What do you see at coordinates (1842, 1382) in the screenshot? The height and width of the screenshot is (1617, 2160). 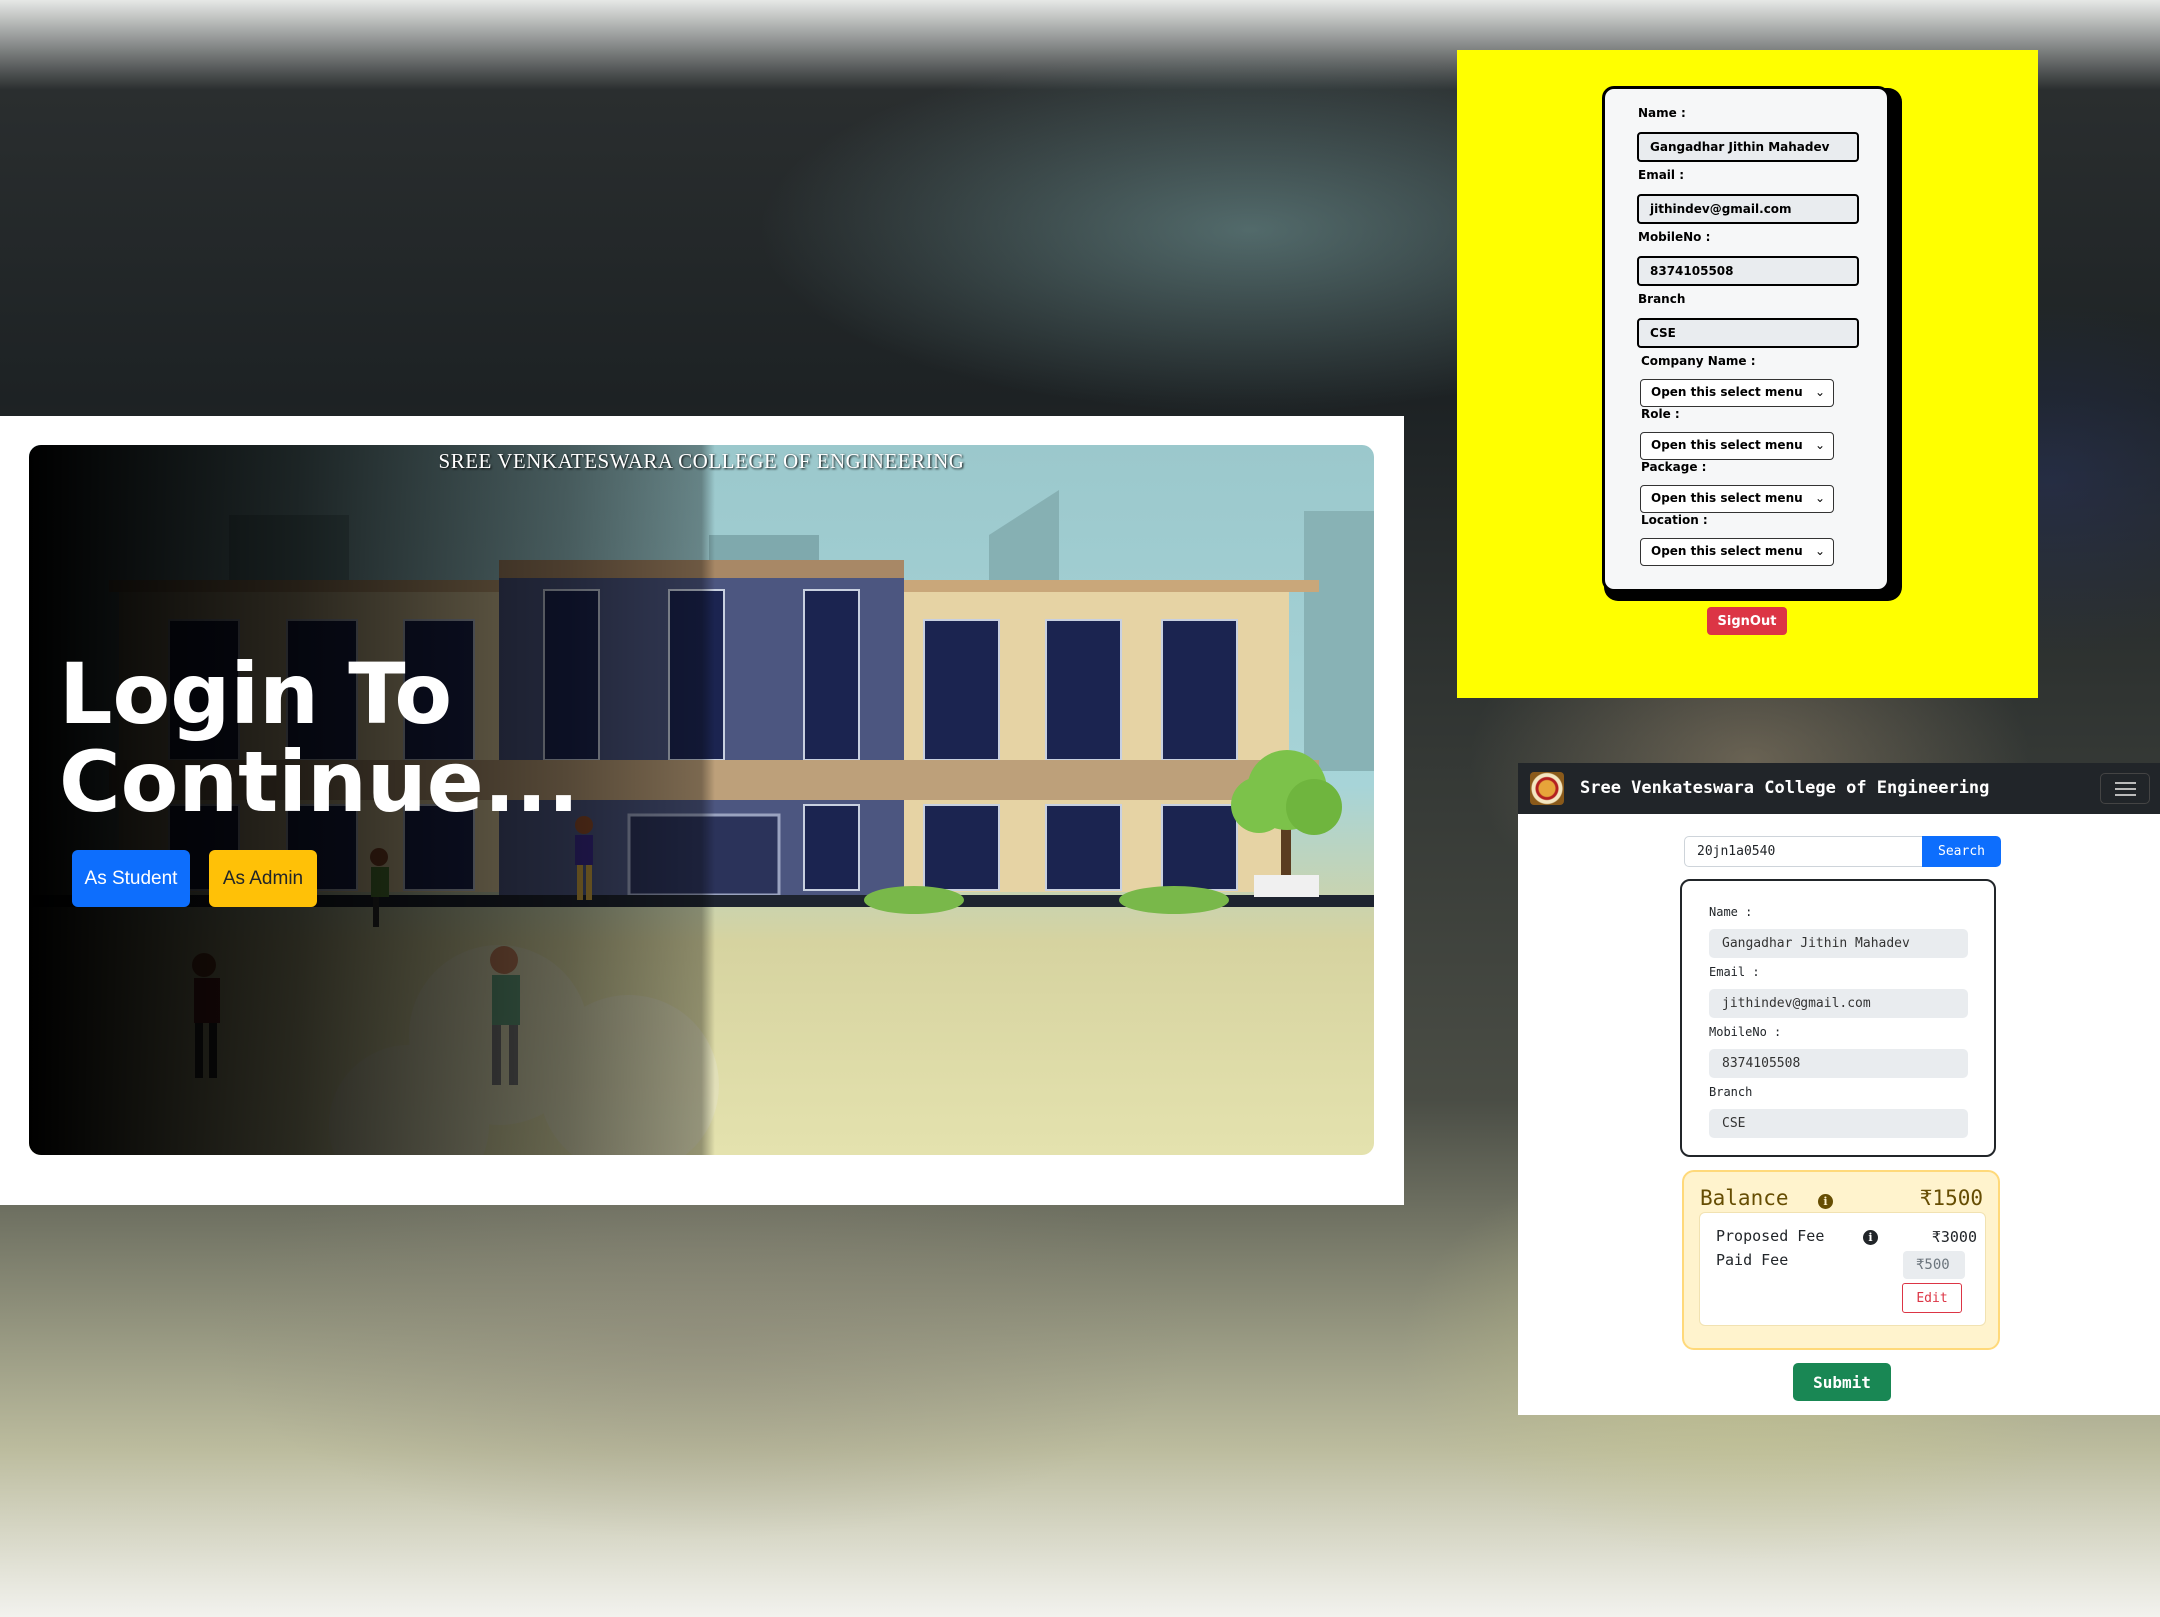 I see `submit-button: Submit` at bounding box center [1842, 1382].